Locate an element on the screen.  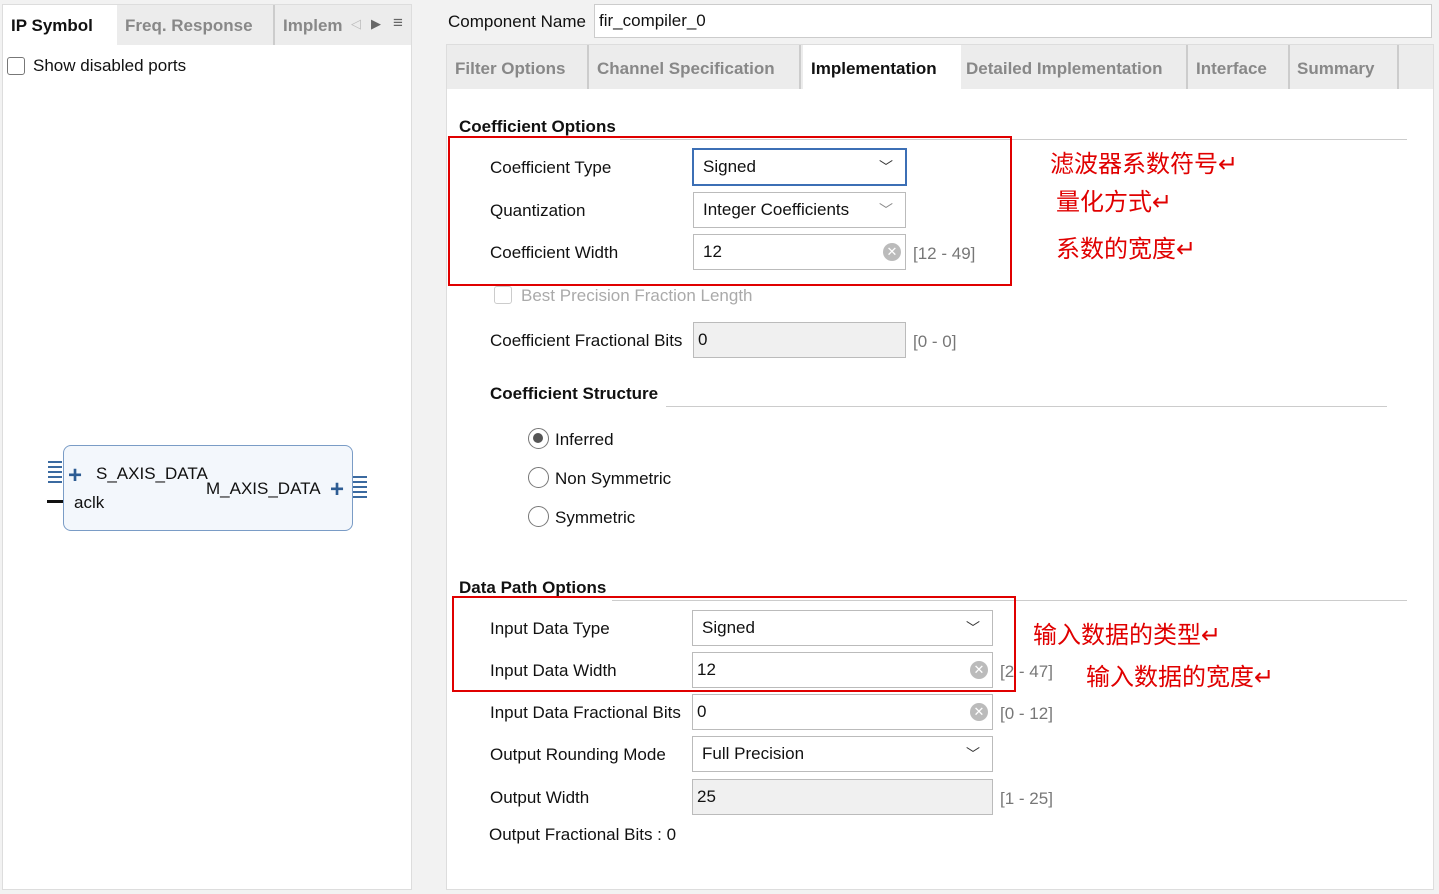
best-precision-checkbox is located at coordinates (503, 295).